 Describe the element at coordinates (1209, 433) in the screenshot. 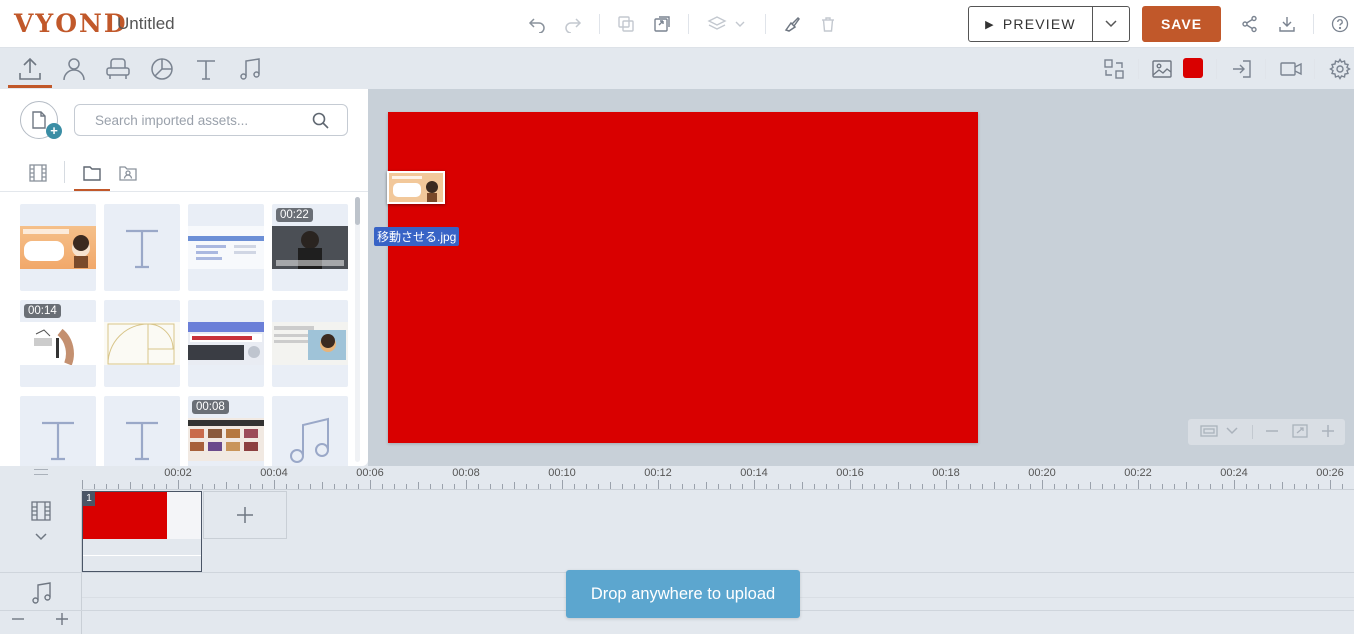

I see `fit-screen-icon` at that location.